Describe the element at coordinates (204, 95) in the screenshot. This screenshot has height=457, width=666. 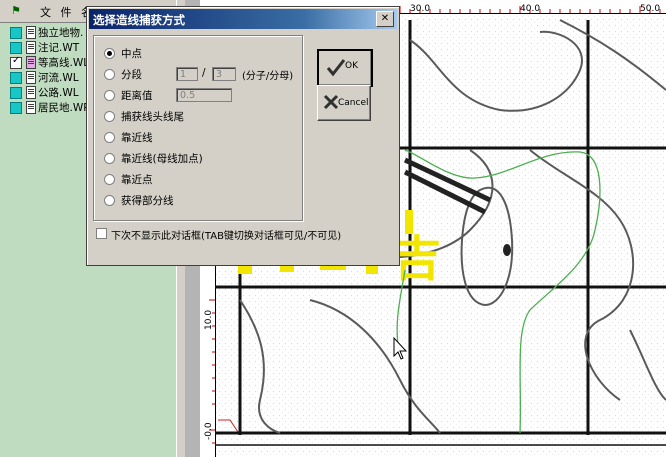
I see `distance-field: 0.5` at that location.